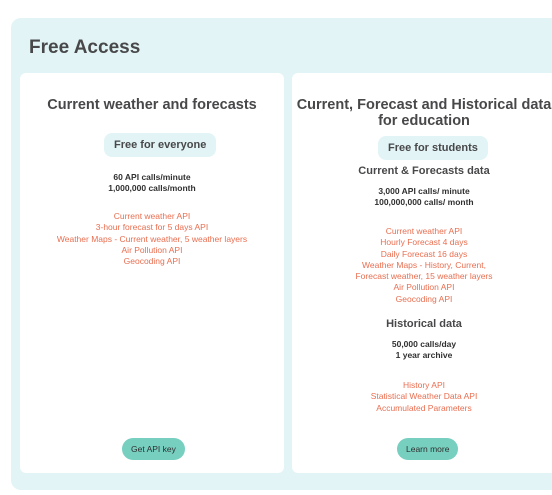  I want to click on limit-per-minute: 3,000 API calls/ minute, so click(424, 191).